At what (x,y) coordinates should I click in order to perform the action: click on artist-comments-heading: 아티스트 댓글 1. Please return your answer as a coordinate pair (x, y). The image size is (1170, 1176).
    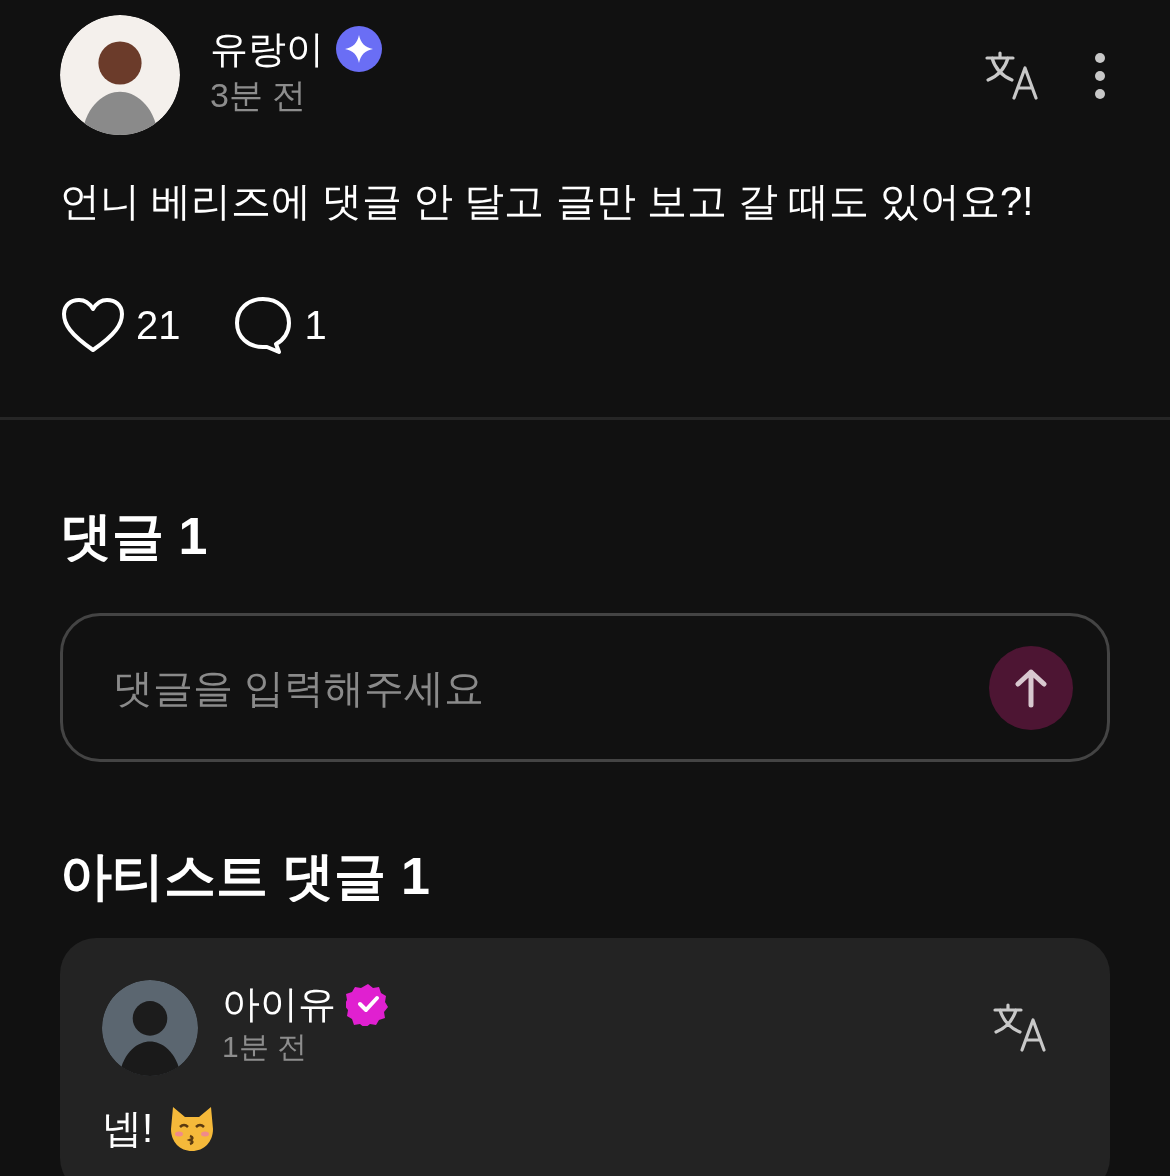
    Looking at the image, I should click on (245, 876).